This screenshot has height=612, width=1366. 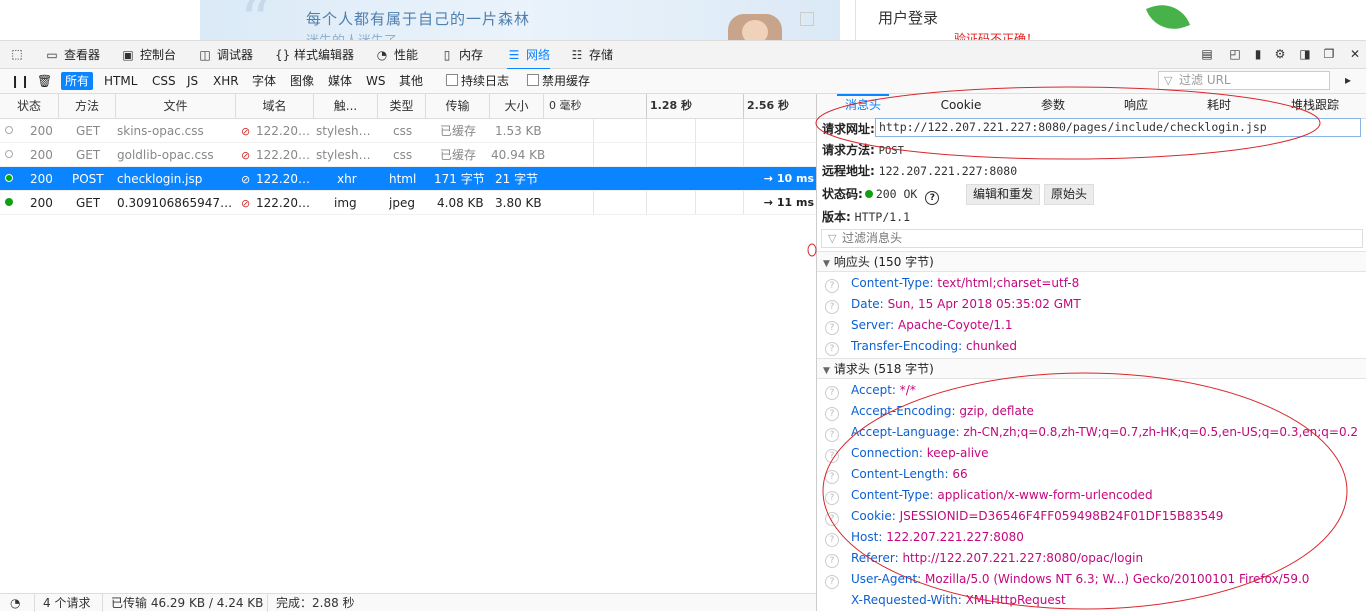 What do you see at coordinates (577, 55) in the screenshot?
I see `storage-icon: ☷` at bounding box center [577, 55].